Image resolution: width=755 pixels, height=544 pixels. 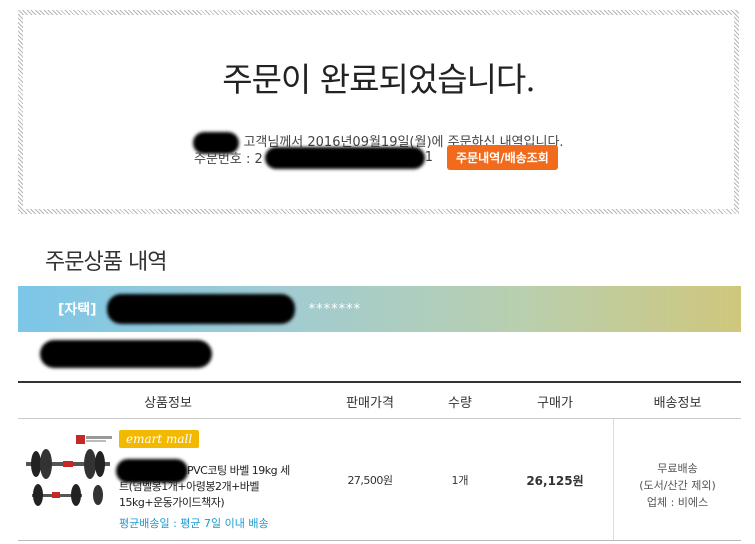 What do you see at coordinates (200, 309) in the screenshot?
I see `redacted-address` at bounding box center [200, 309].